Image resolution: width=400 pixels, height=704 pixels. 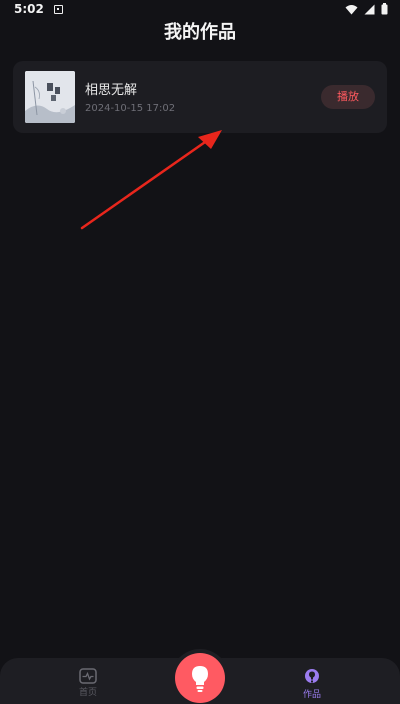 What do you see at coordinates (200, 97) in the screenshot?
I see `work-card: 相思无解 2024-10-15 17:02 播放` at bounding box center [200, 97].